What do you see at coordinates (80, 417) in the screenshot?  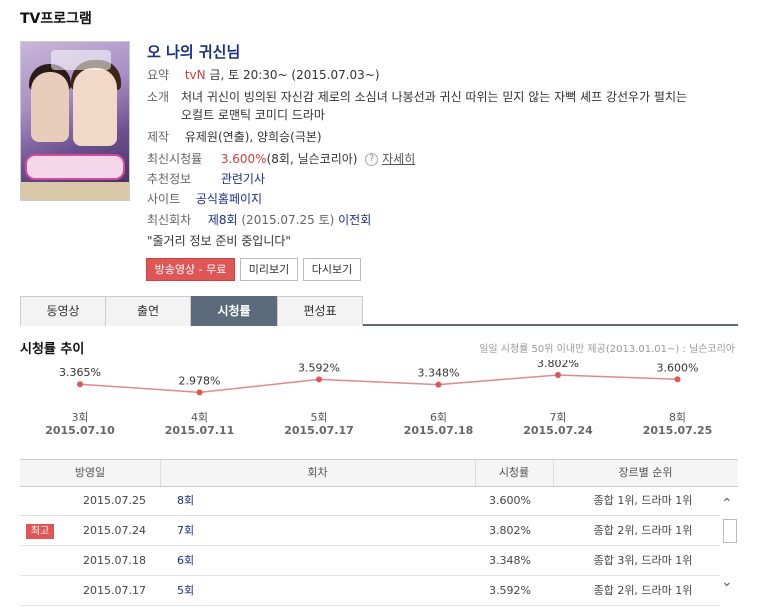 I see `episode-tick-label: 3회` at bounding box center [80, 417].